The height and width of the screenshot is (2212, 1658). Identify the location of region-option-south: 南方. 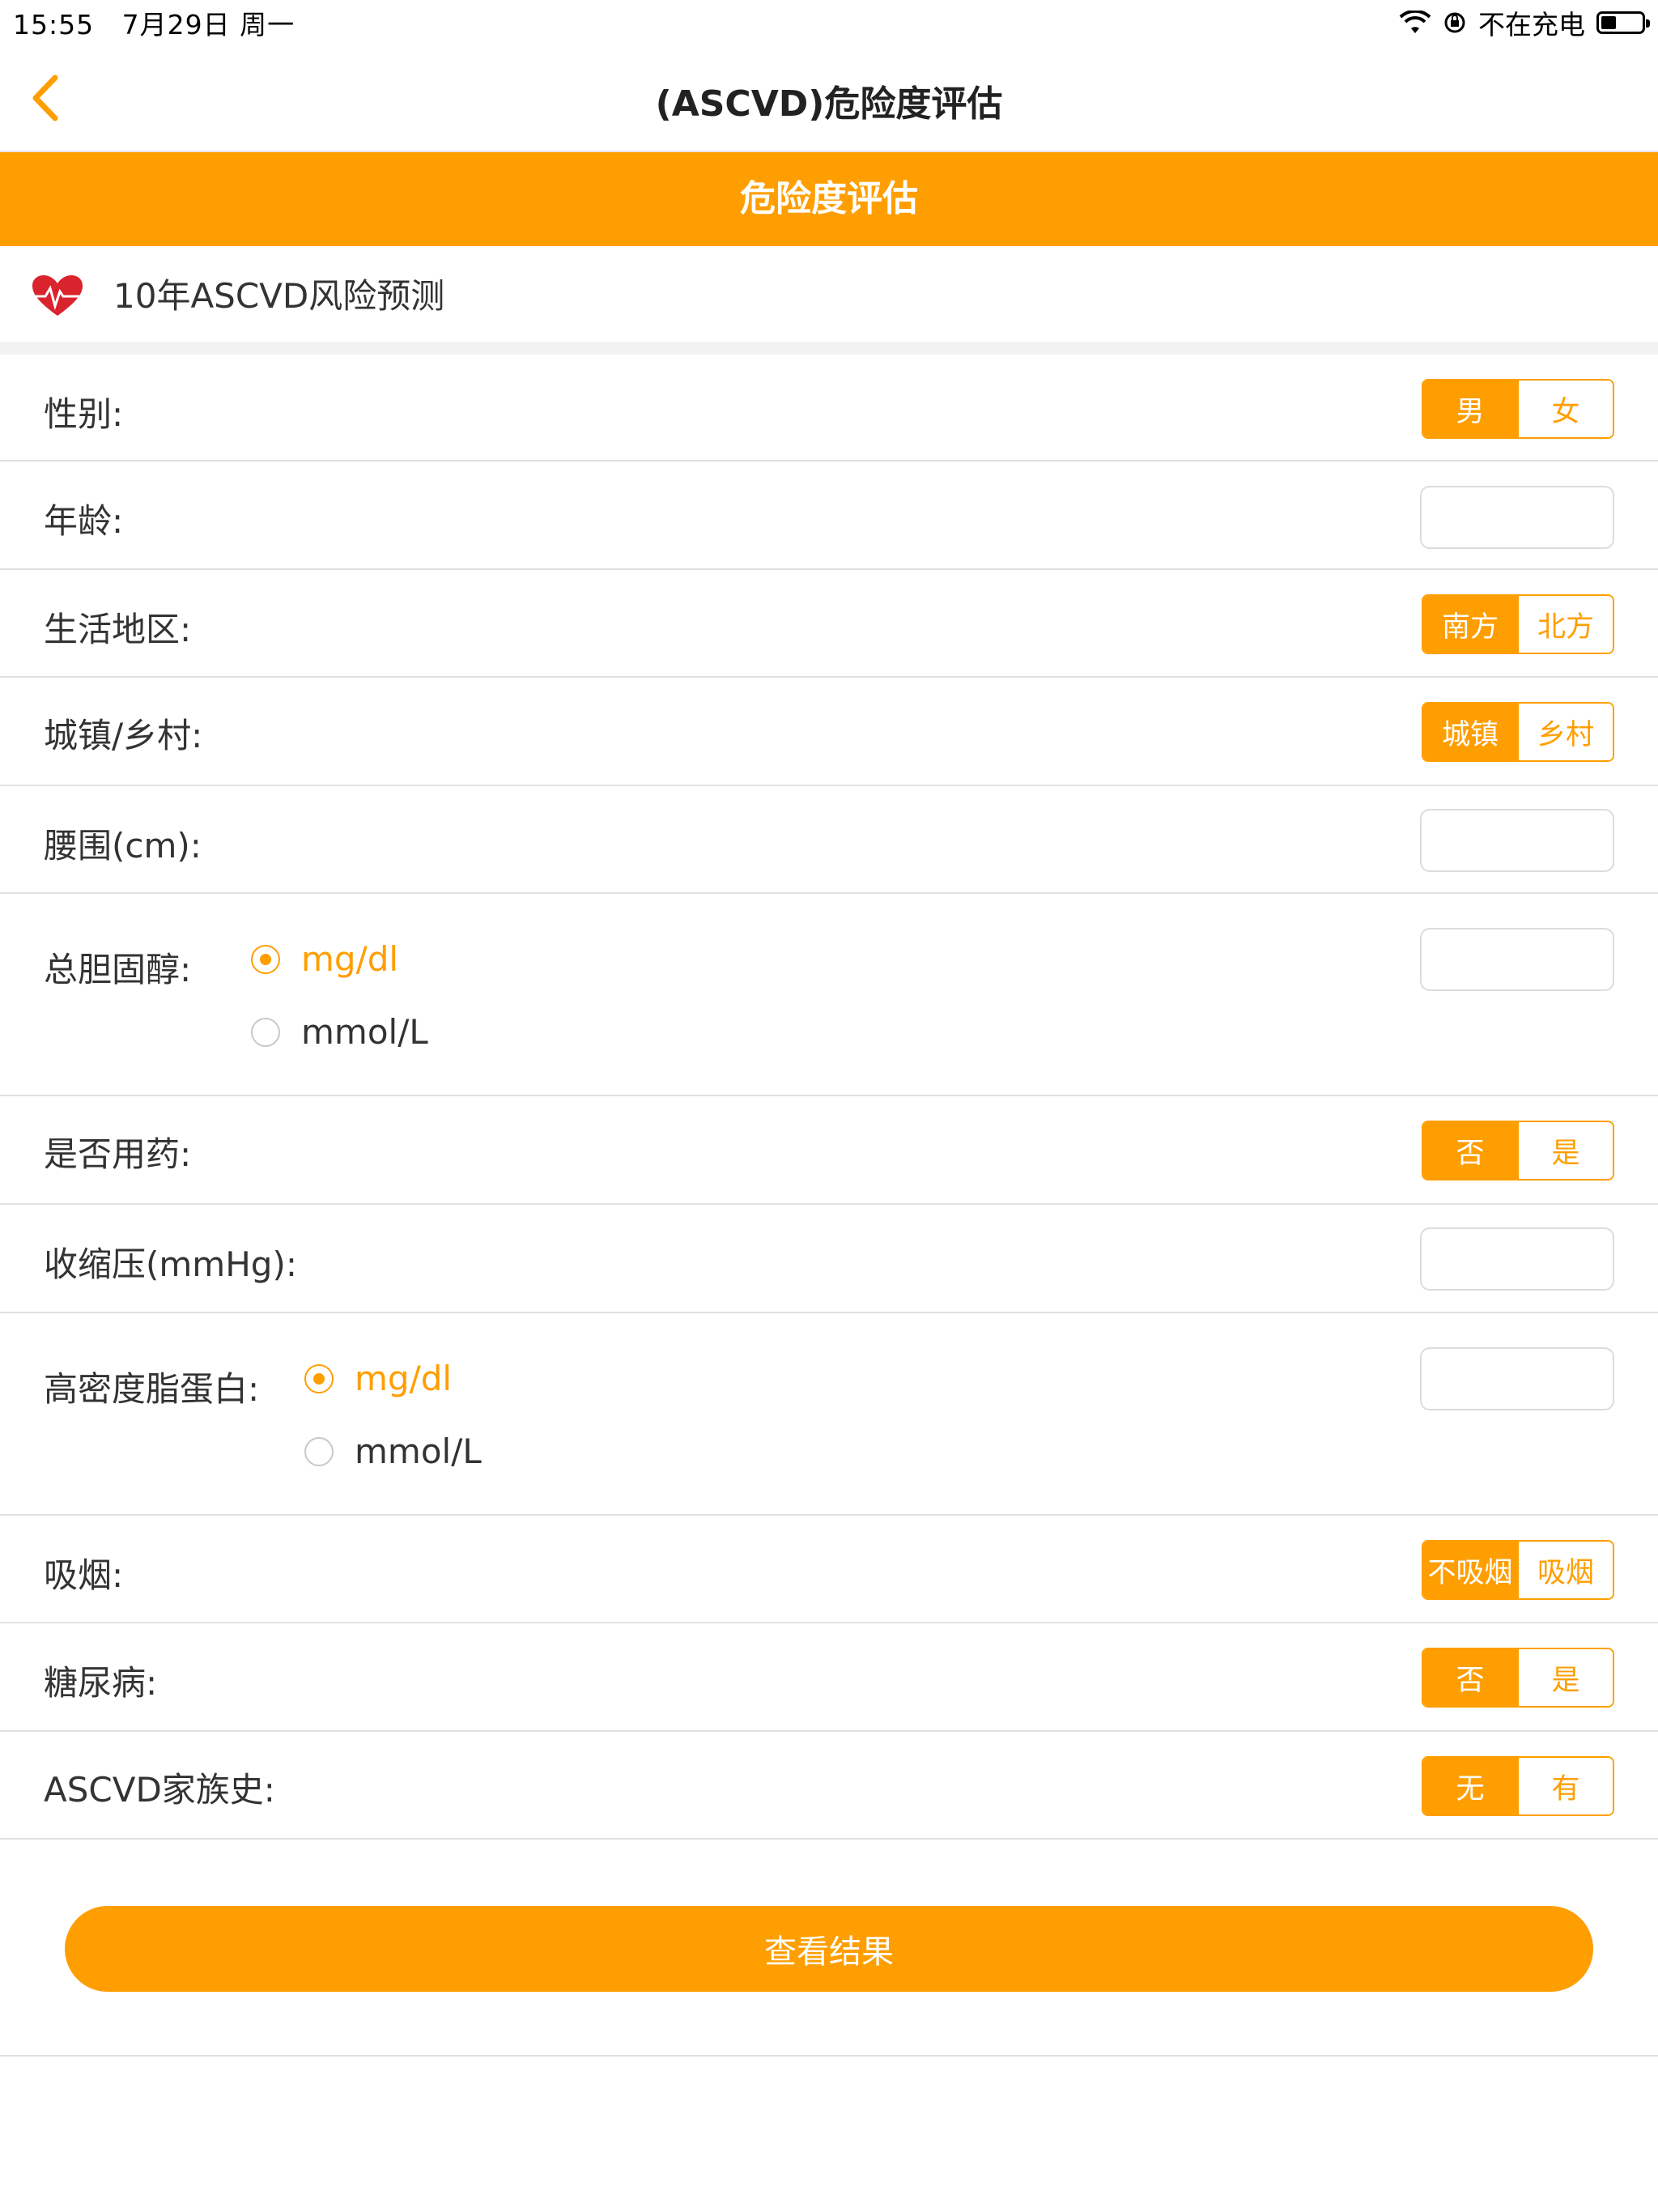
(1470, 624).